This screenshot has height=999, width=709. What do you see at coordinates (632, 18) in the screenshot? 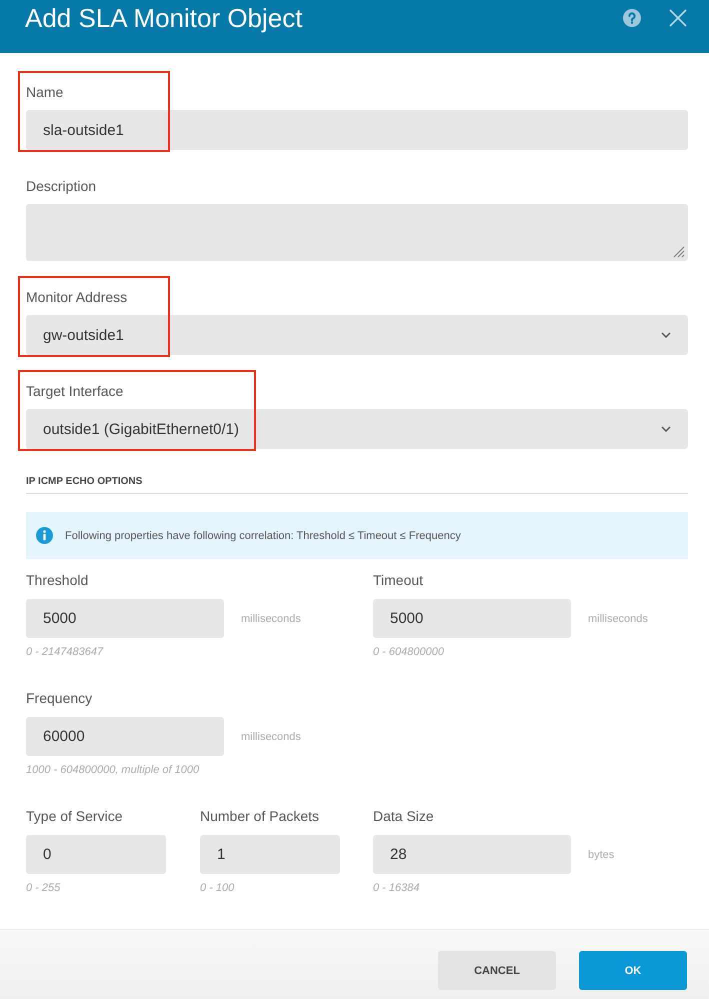
I see `help-icon` at bounding box center [632, 18].